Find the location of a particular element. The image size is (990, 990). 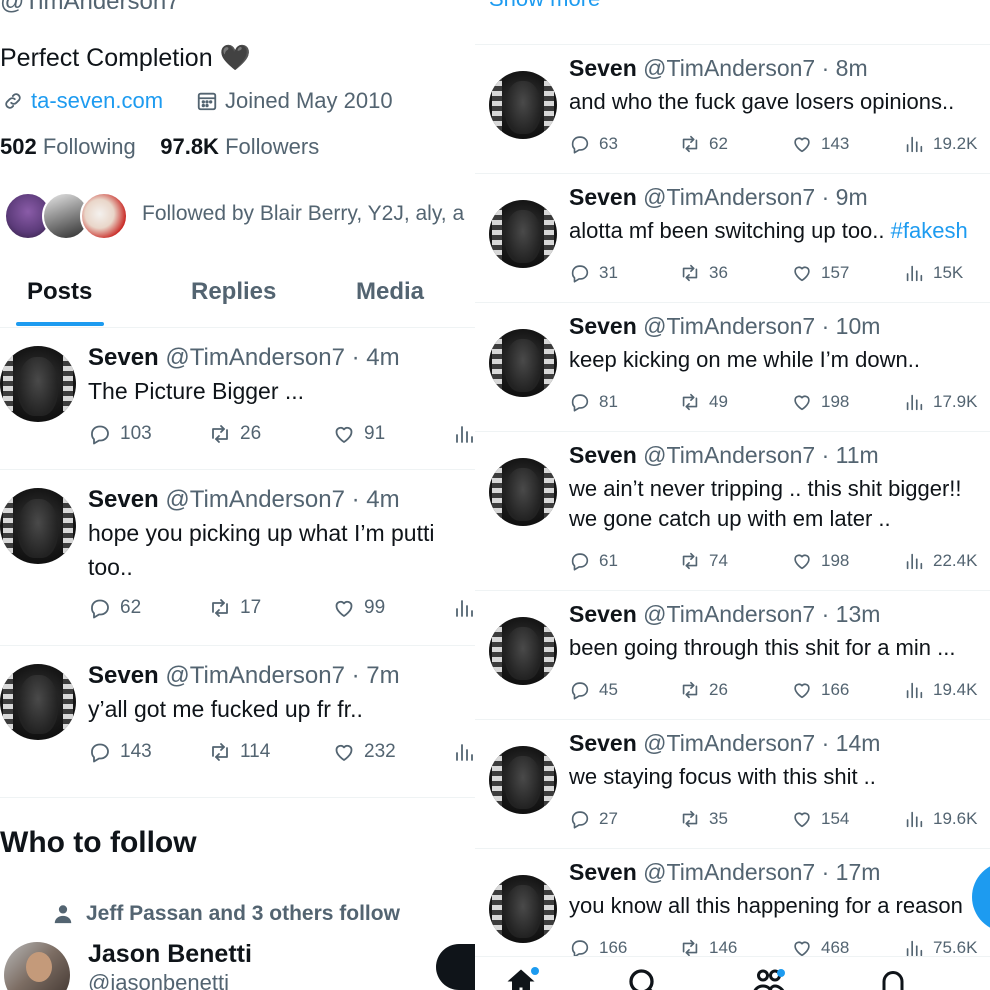

reply-button: 63 is located at coordinates (593, 144).